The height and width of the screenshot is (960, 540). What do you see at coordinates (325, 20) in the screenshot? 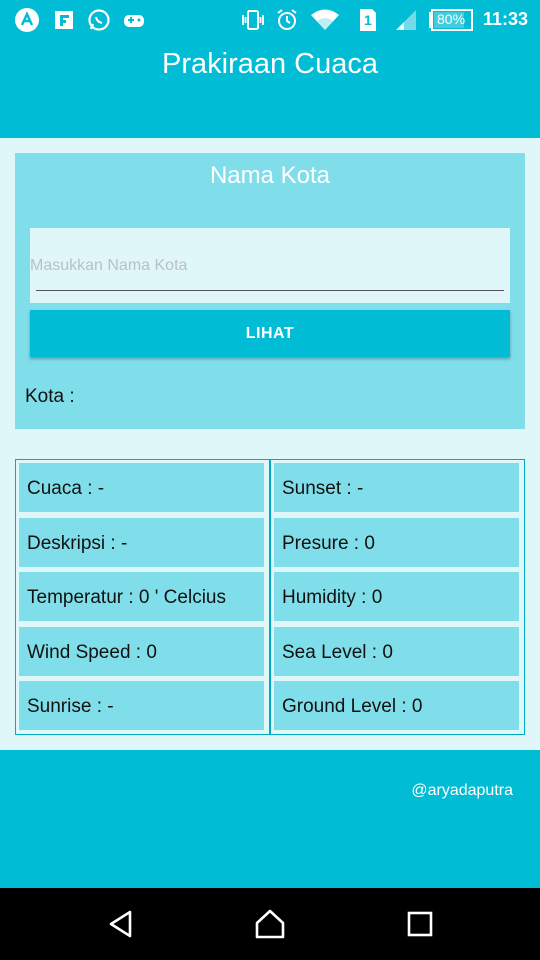
I see `wifi-icon` at bounding box center [325, 20].